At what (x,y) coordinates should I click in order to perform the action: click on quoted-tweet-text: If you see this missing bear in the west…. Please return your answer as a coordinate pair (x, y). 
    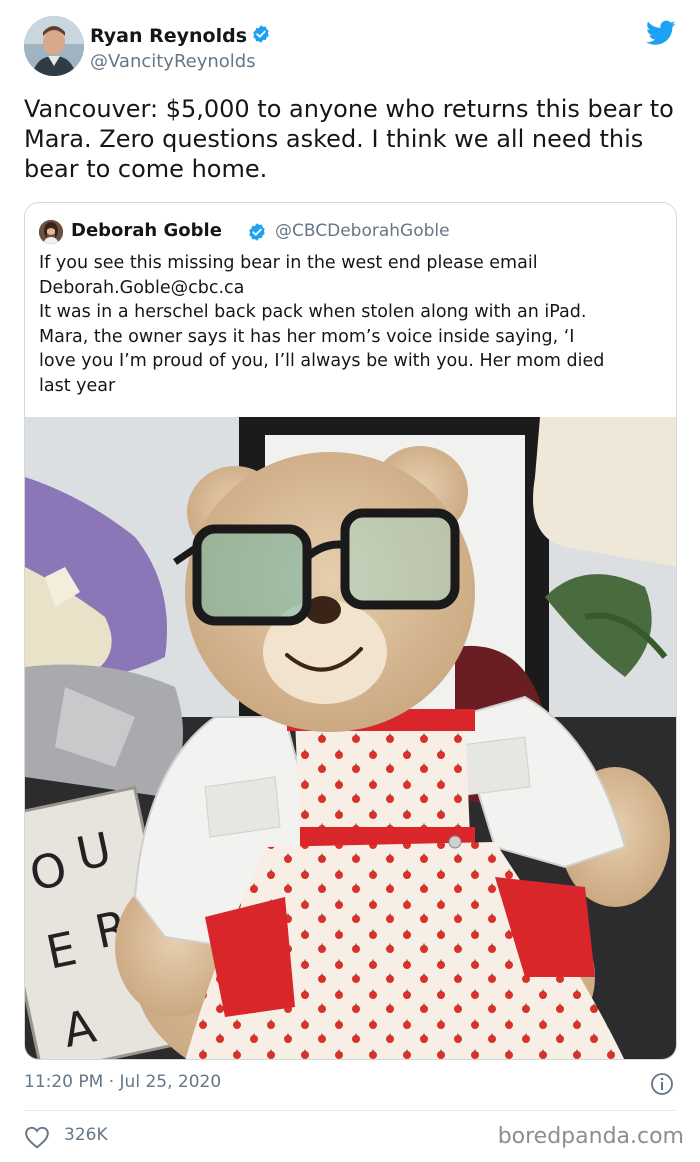
    Looking at the image, I should click on (353, 324).